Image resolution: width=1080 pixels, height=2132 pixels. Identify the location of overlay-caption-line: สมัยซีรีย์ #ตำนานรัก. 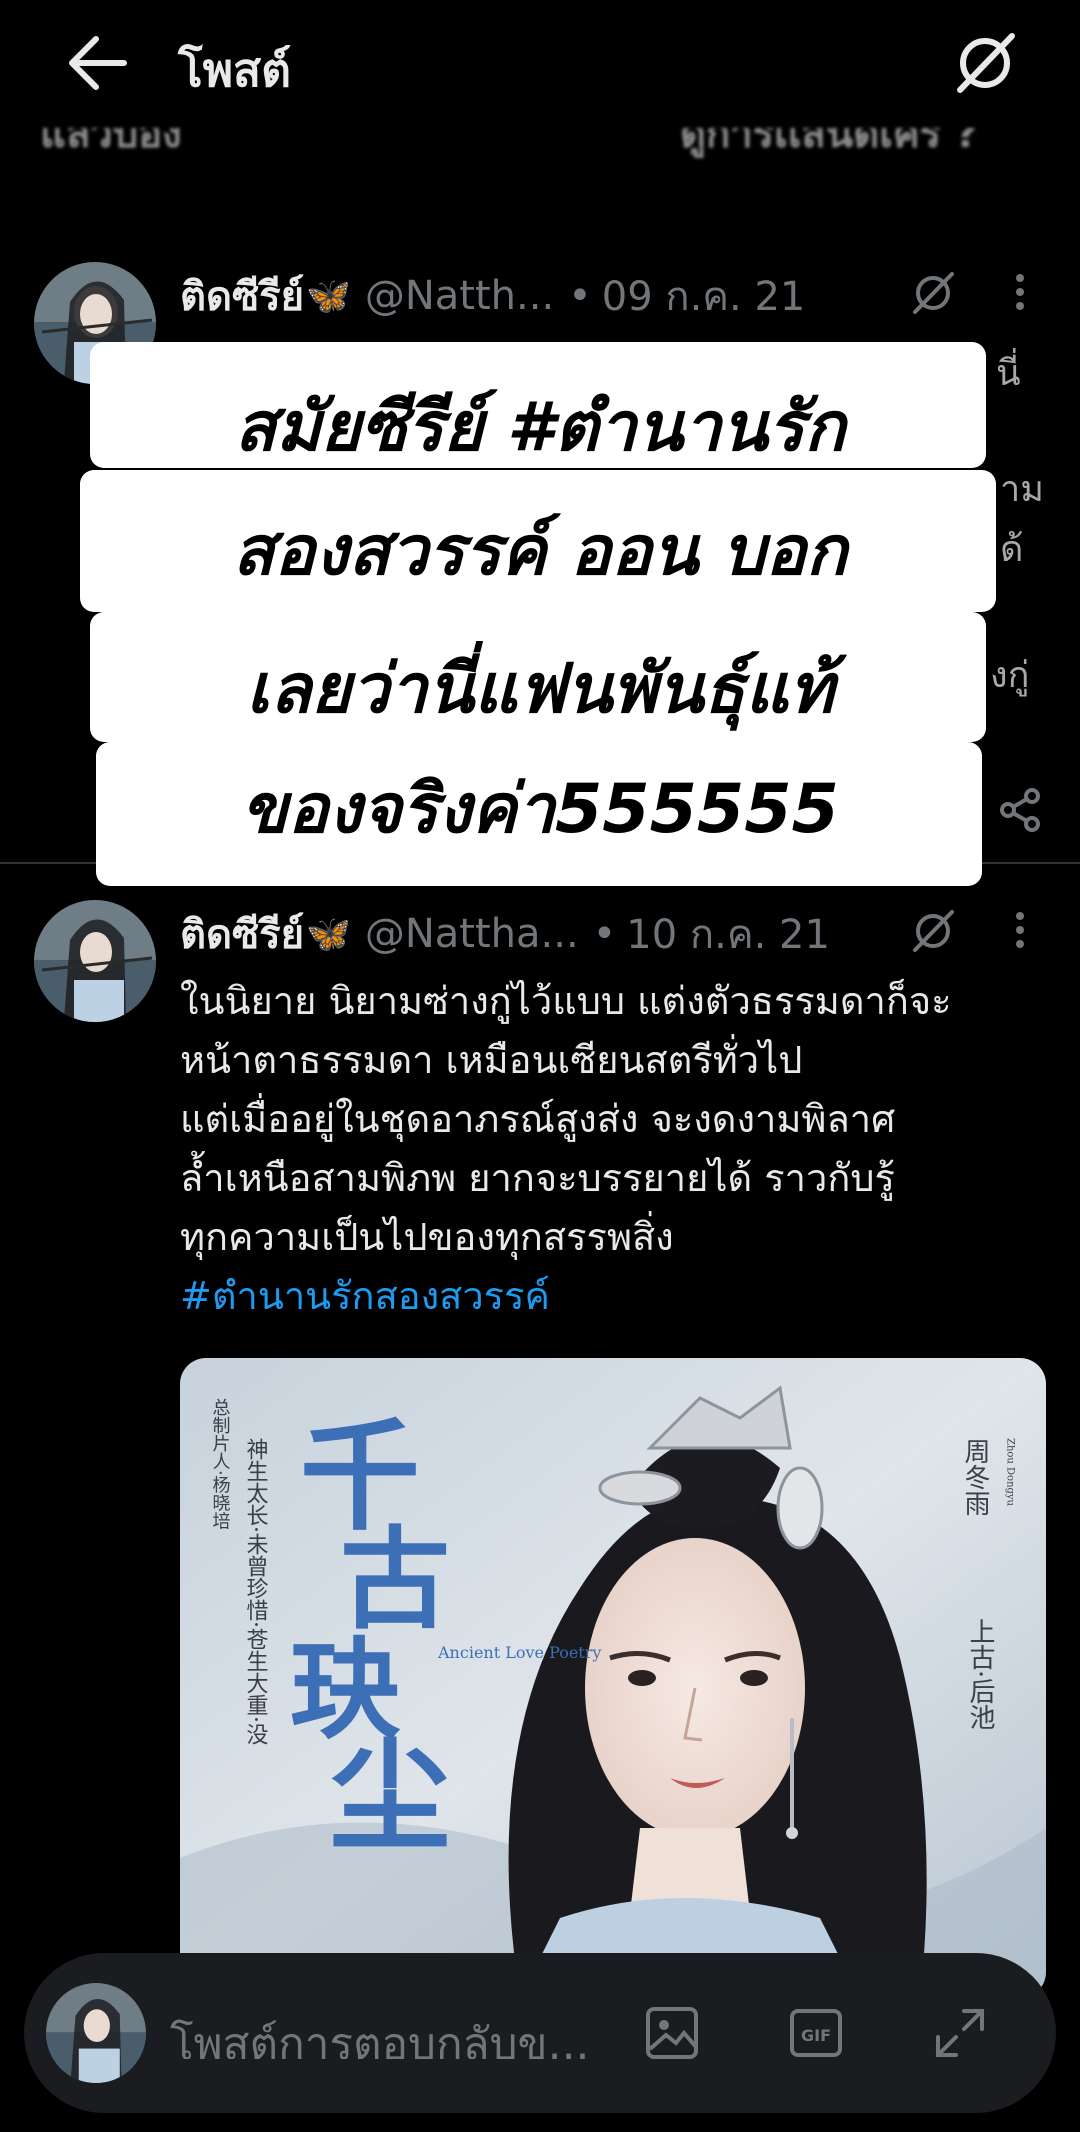
(540, 427).